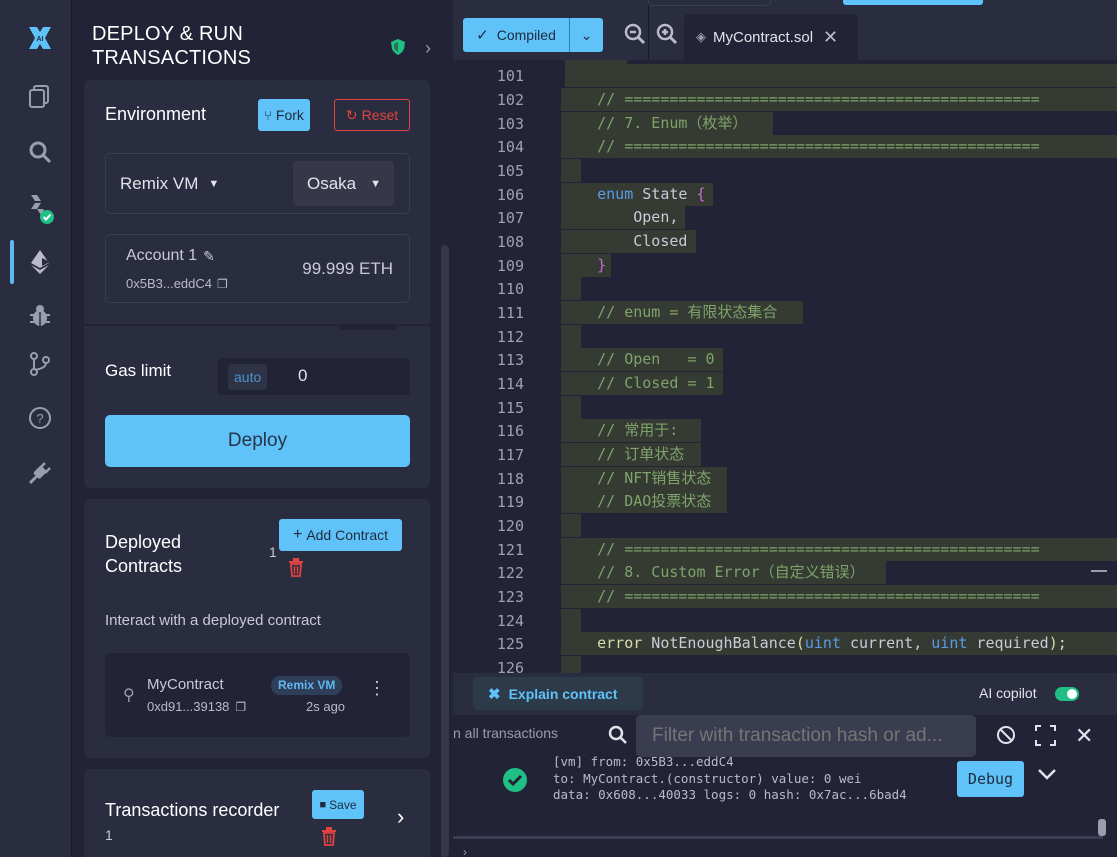 The width and height of the screenshot is (1117, 857). I want to click on type: uint, so click(949, 643).